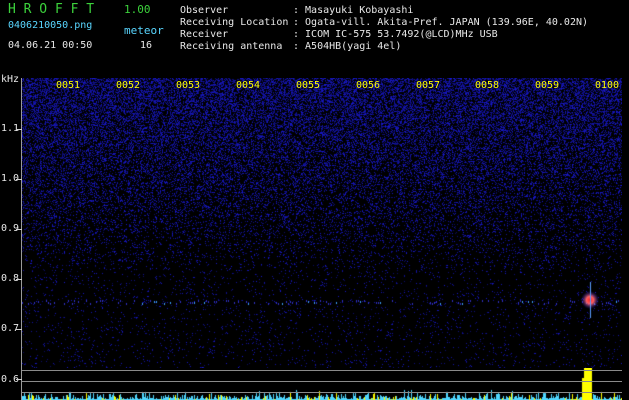 This screenshot has width=629, height=400. What do you see at coordinates (547, 85) in the screenshot?
I see `time-label: 0059` at bounding box center [547, 85].